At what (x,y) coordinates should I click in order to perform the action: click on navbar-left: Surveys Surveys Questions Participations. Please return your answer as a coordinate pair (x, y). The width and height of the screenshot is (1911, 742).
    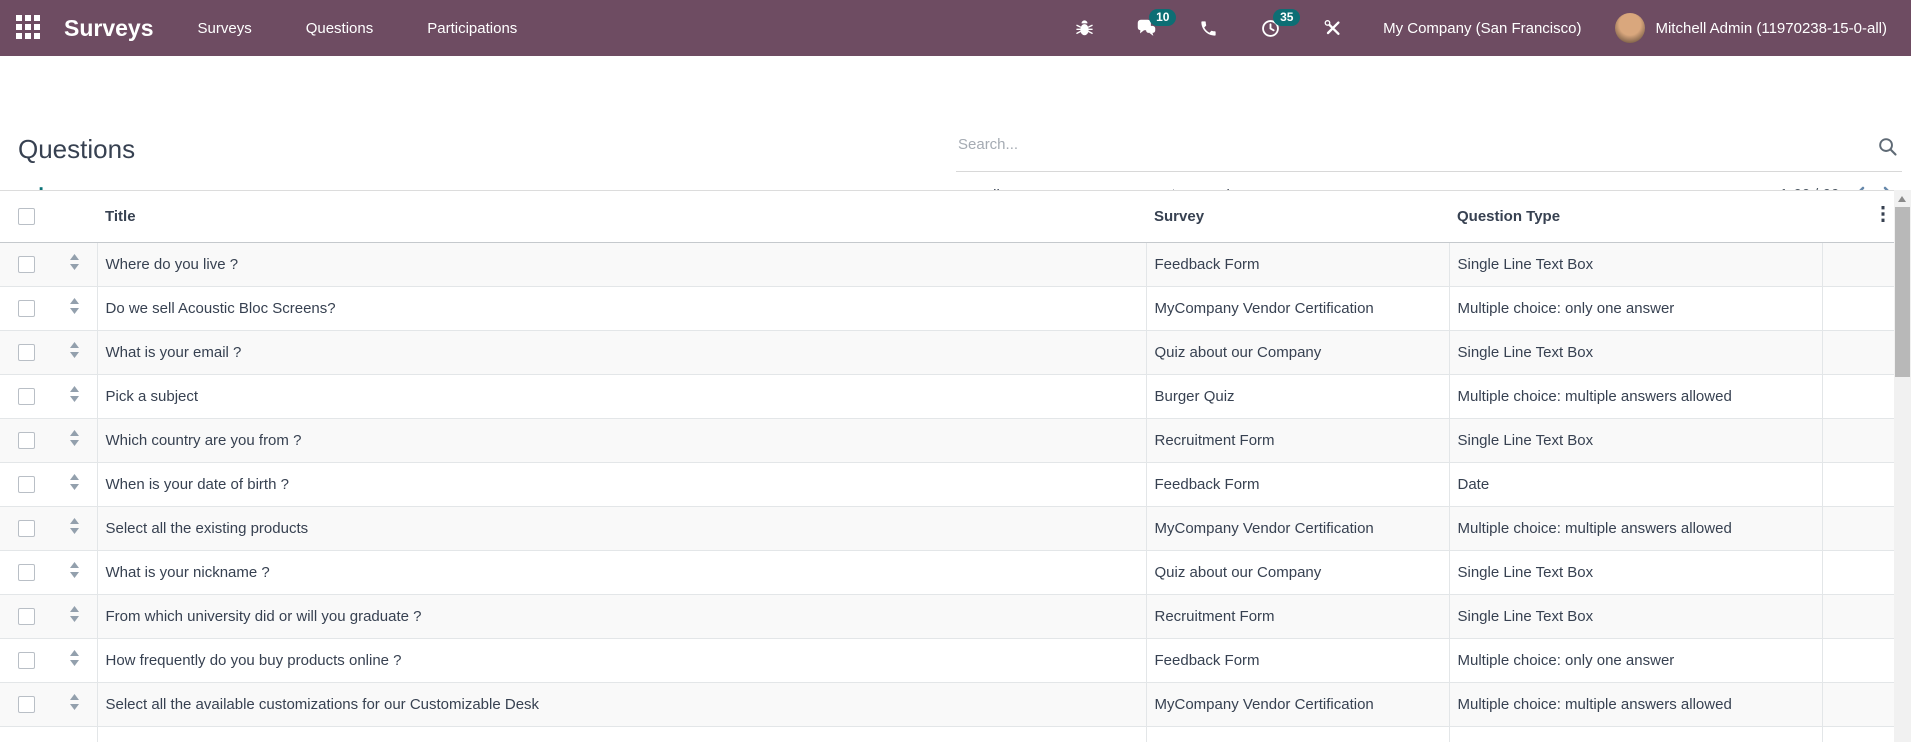
    Looking at the image, I should click on (259, 28).